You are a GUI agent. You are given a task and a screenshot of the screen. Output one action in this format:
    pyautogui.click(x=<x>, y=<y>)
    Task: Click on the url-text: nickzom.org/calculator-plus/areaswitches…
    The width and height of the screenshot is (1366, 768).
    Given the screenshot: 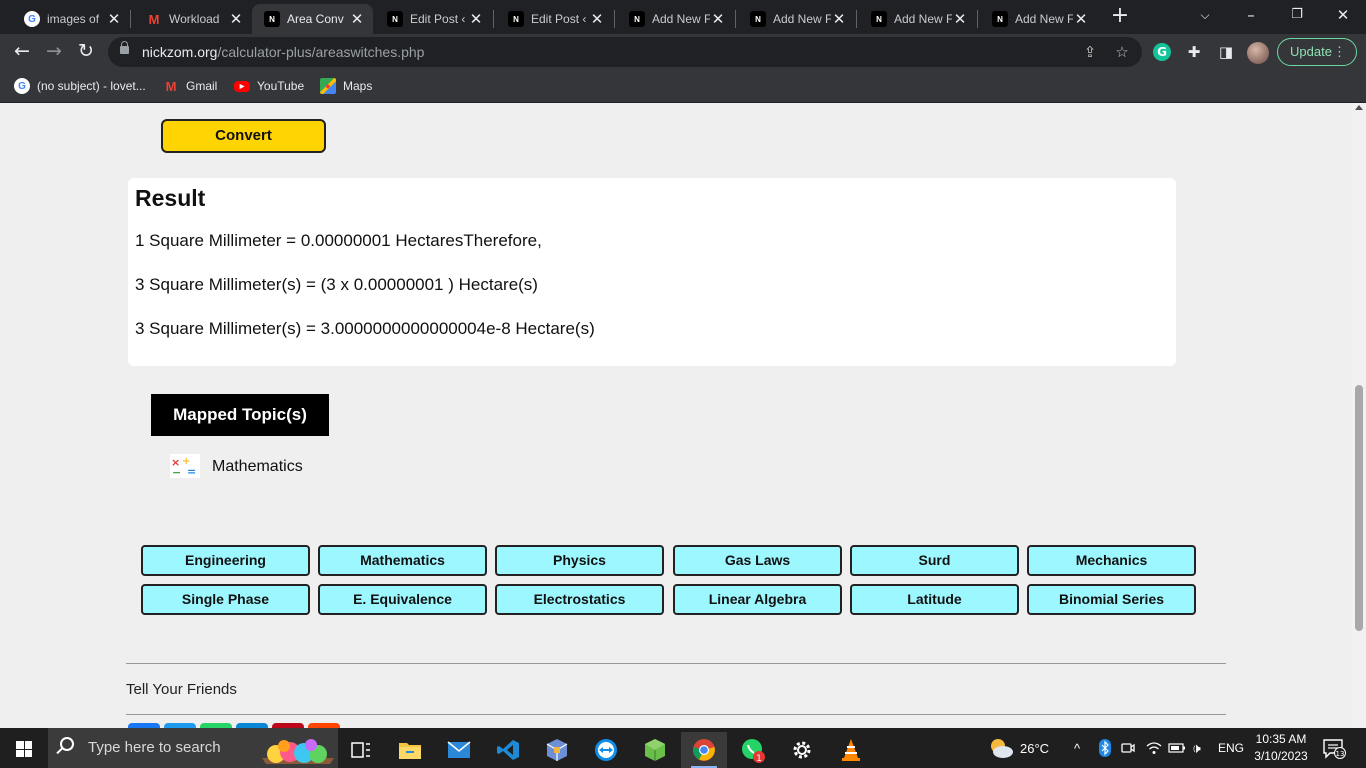 What is the action you would take?
    pyautogui.click(x=283, y=52)
    